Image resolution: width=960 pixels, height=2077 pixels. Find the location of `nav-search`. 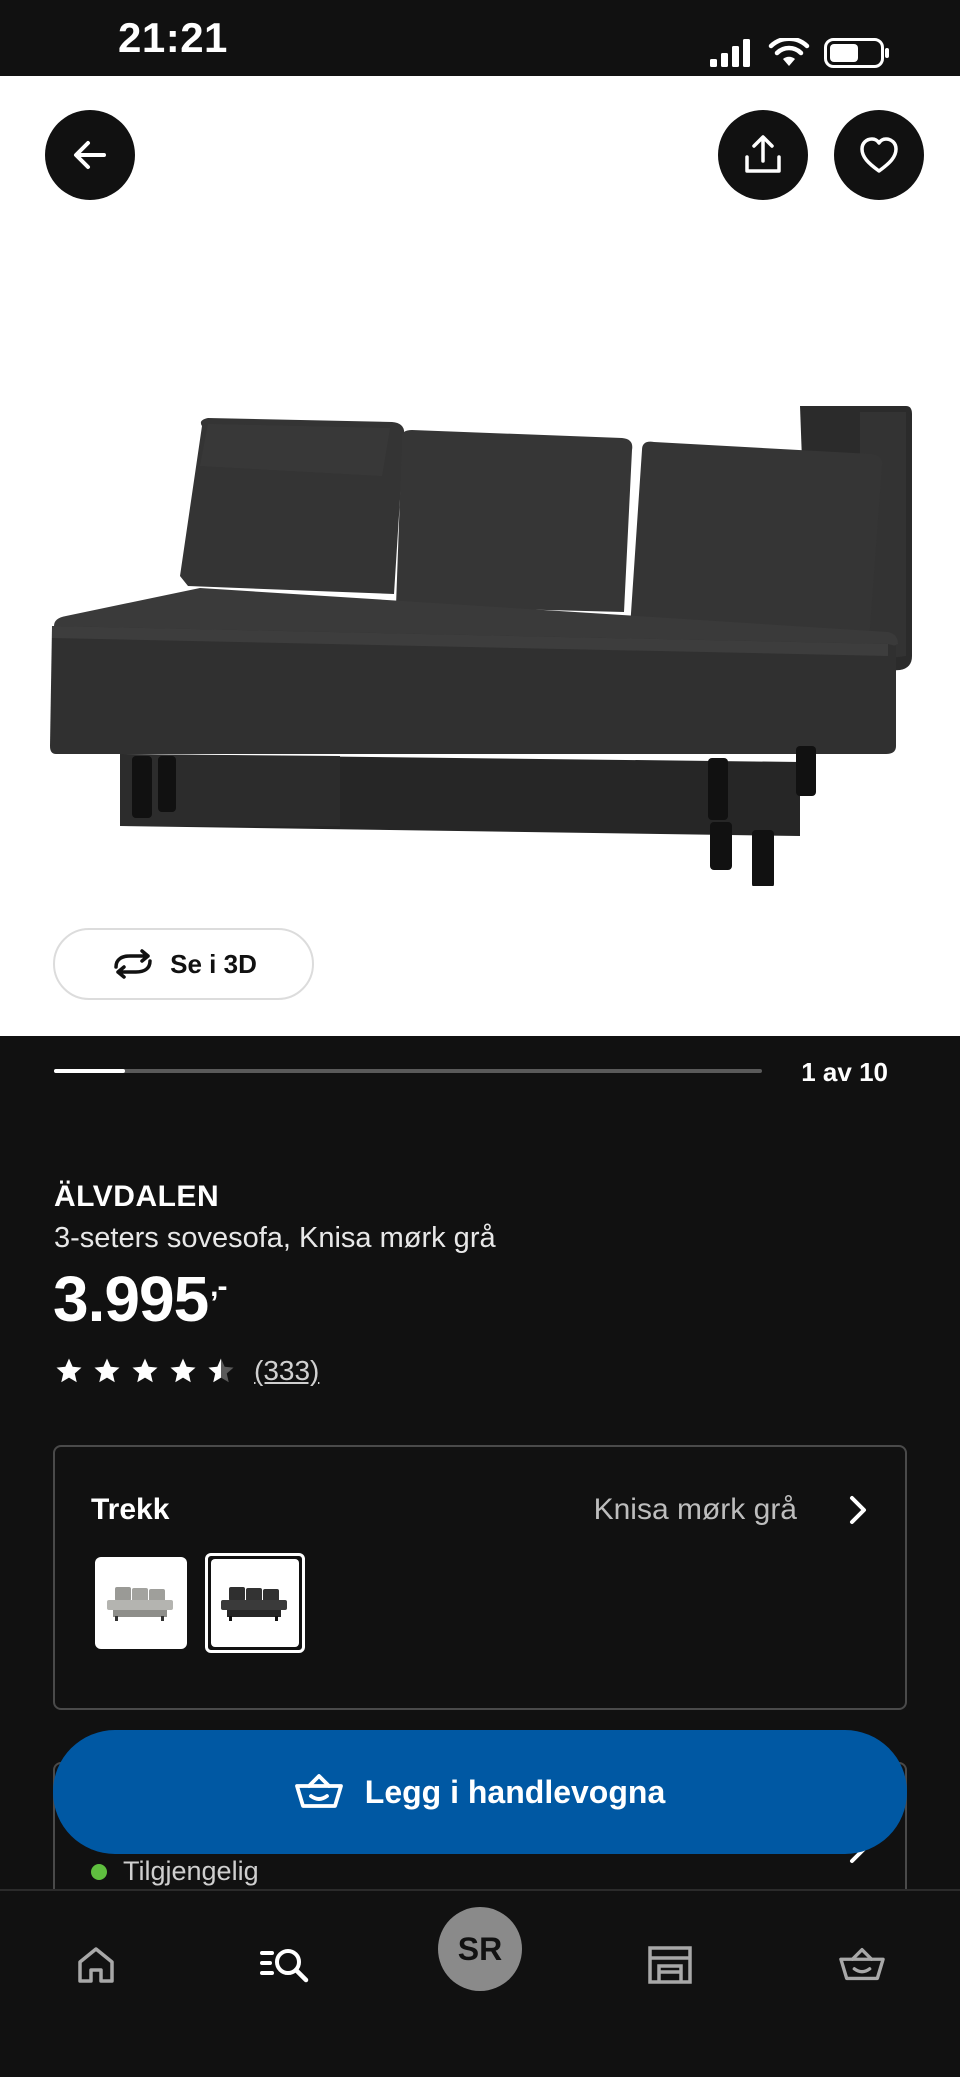

nav-search is located at coordinates (286, 1965).